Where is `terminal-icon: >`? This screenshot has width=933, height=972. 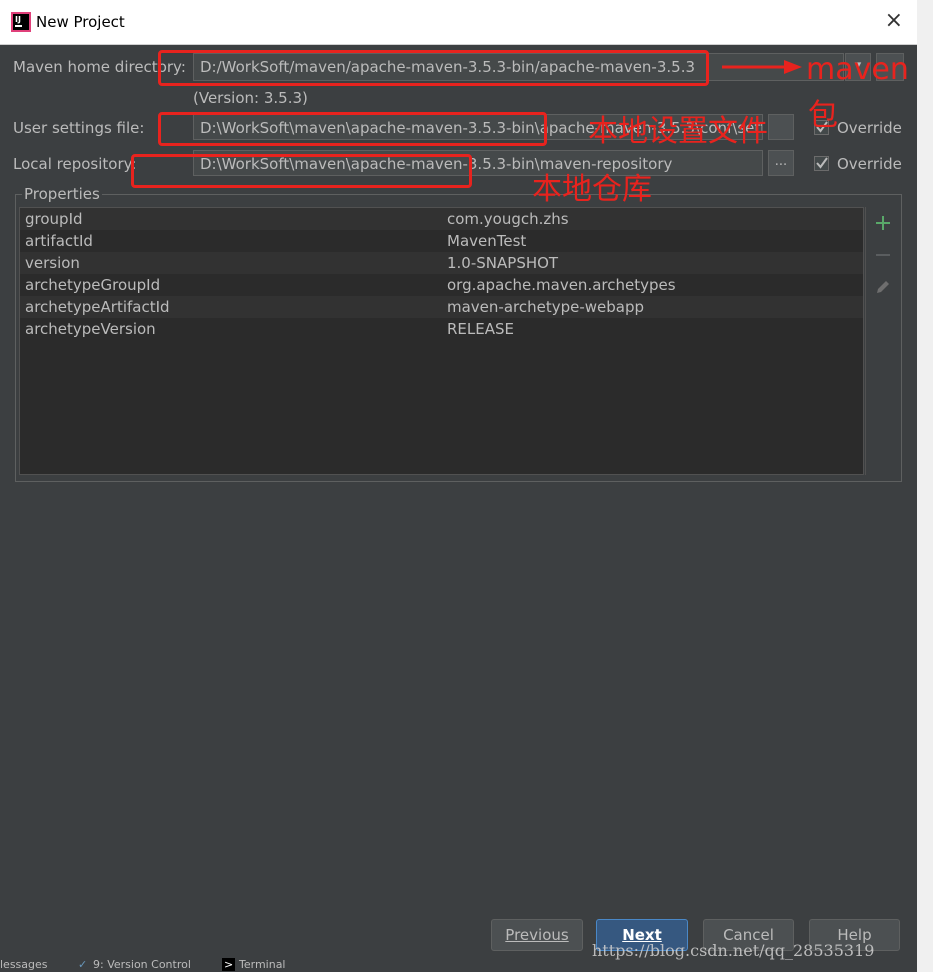
terminal-icon: > is located at coordinates (229, 964).